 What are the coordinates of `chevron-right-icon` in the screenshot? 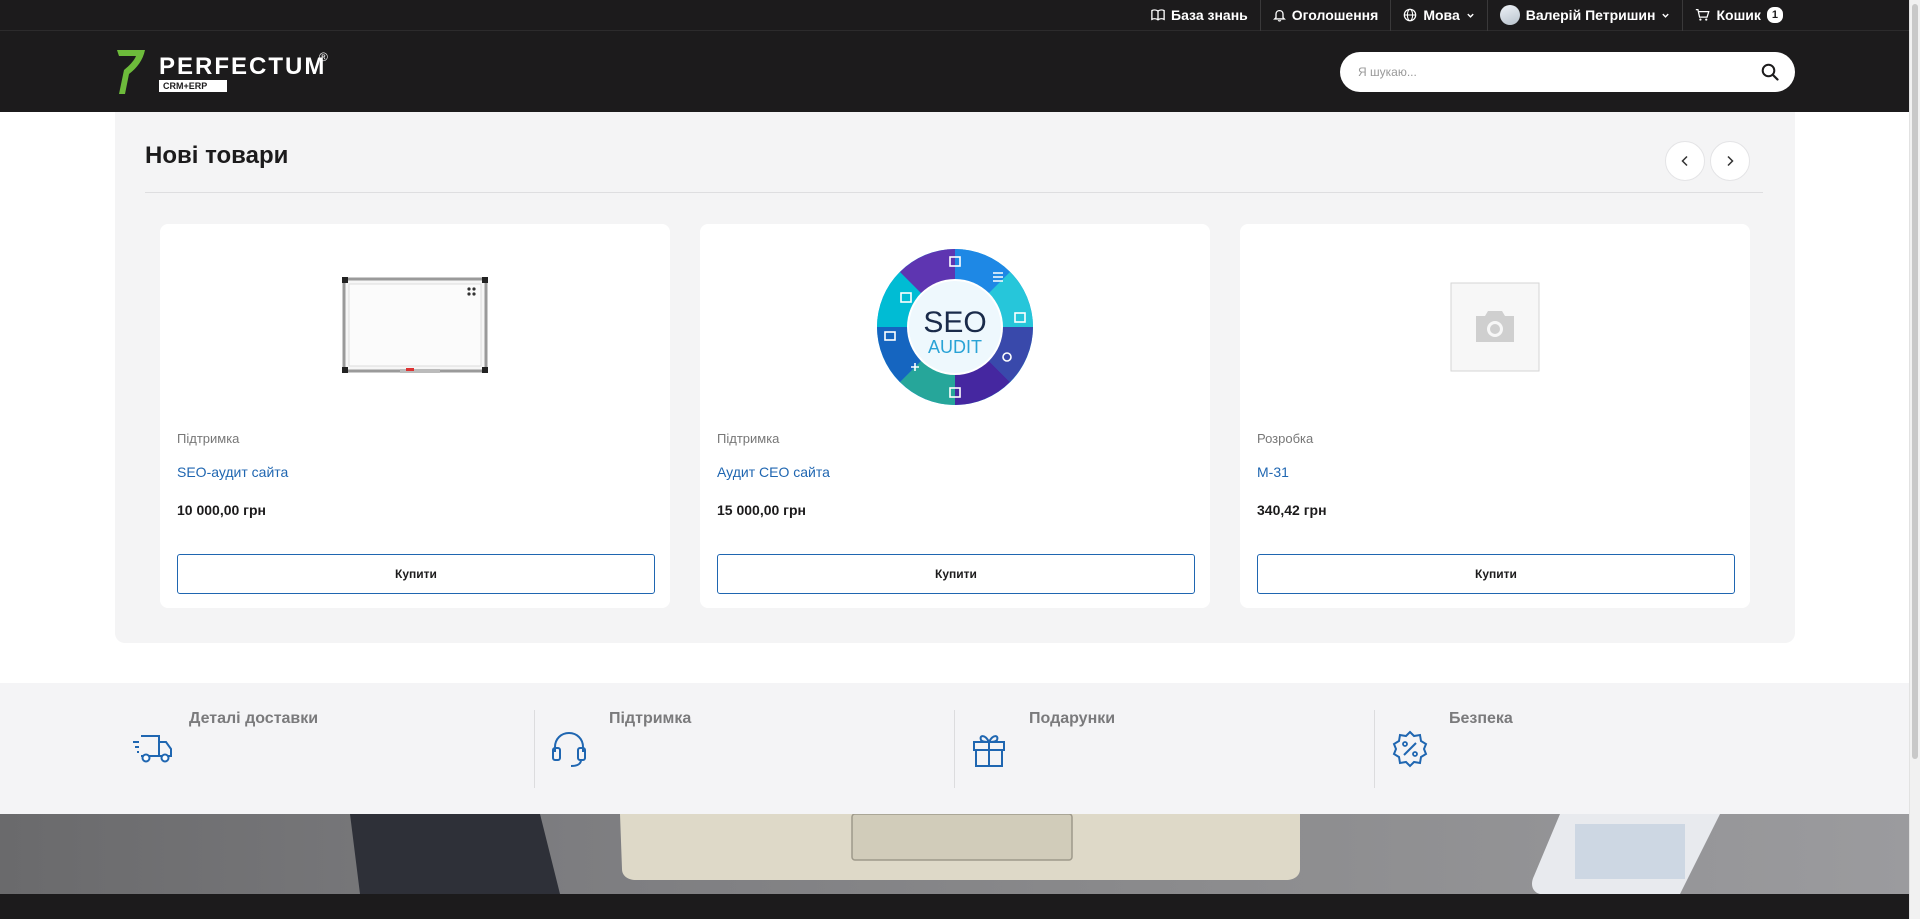 It's located at (1730, 161).